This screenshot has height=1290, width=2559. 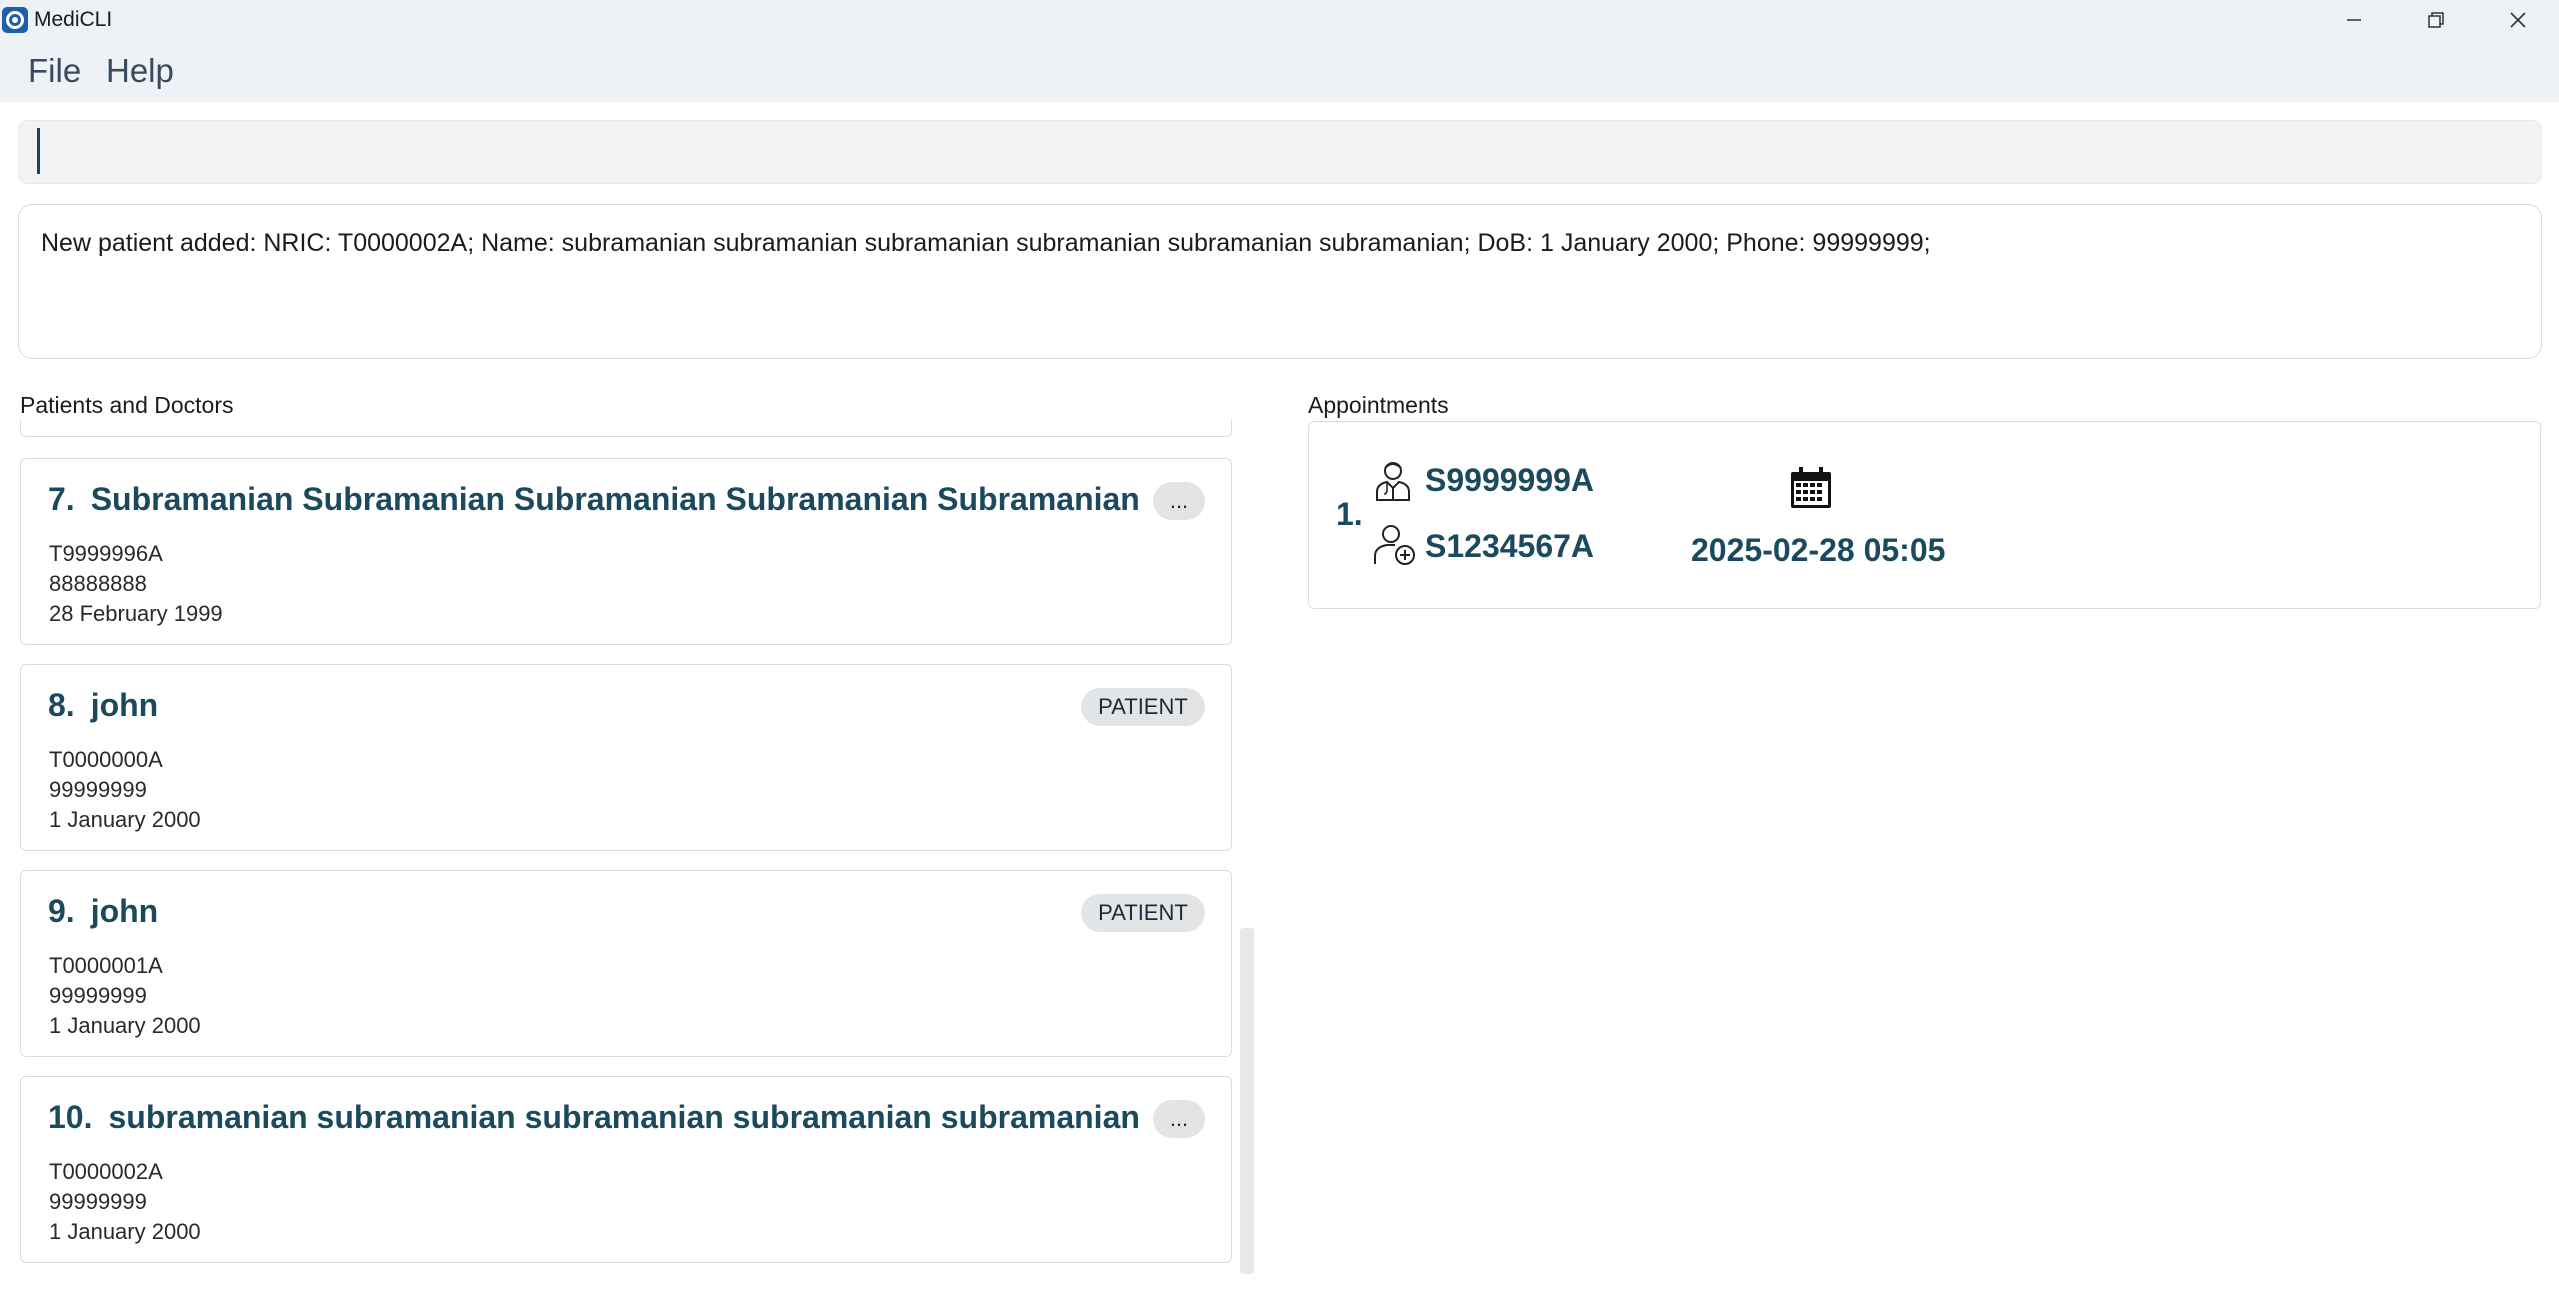 What do you see at coordinates (1811, 487) in the screenshot?
I see `calendar-icon` at bounding box center [1811, 487].